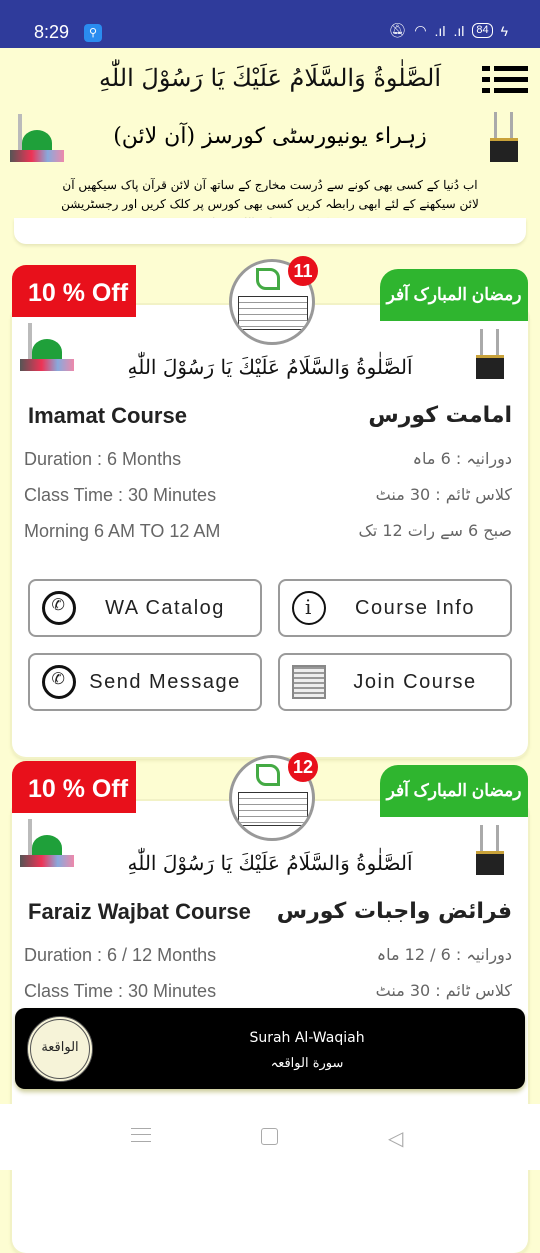  I want to click on recents-button, so click(141, 1135).